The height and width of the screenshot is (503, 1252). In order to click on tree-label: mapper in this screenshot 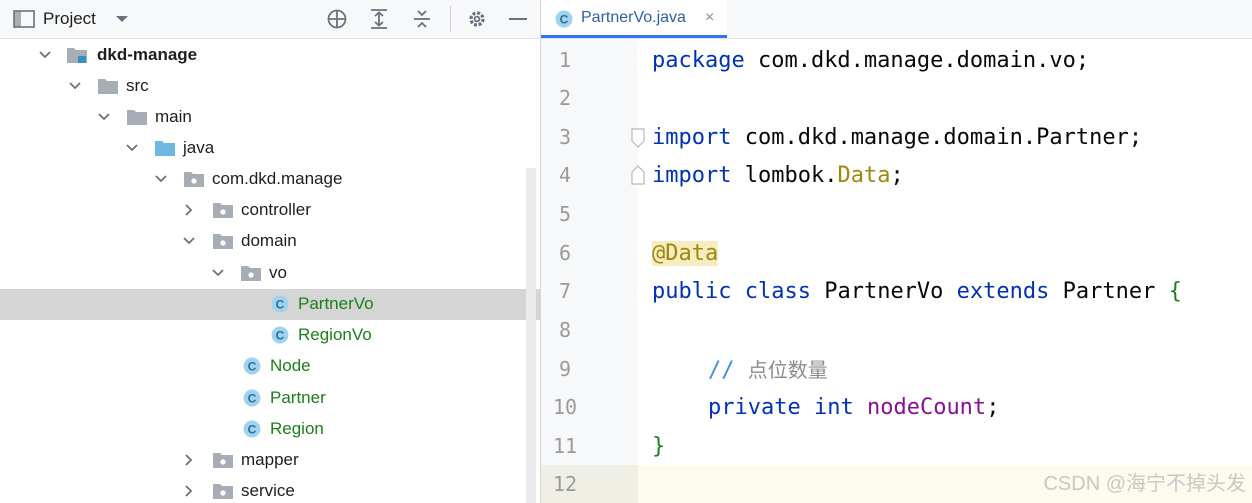, I will do `click(270, 459)`.